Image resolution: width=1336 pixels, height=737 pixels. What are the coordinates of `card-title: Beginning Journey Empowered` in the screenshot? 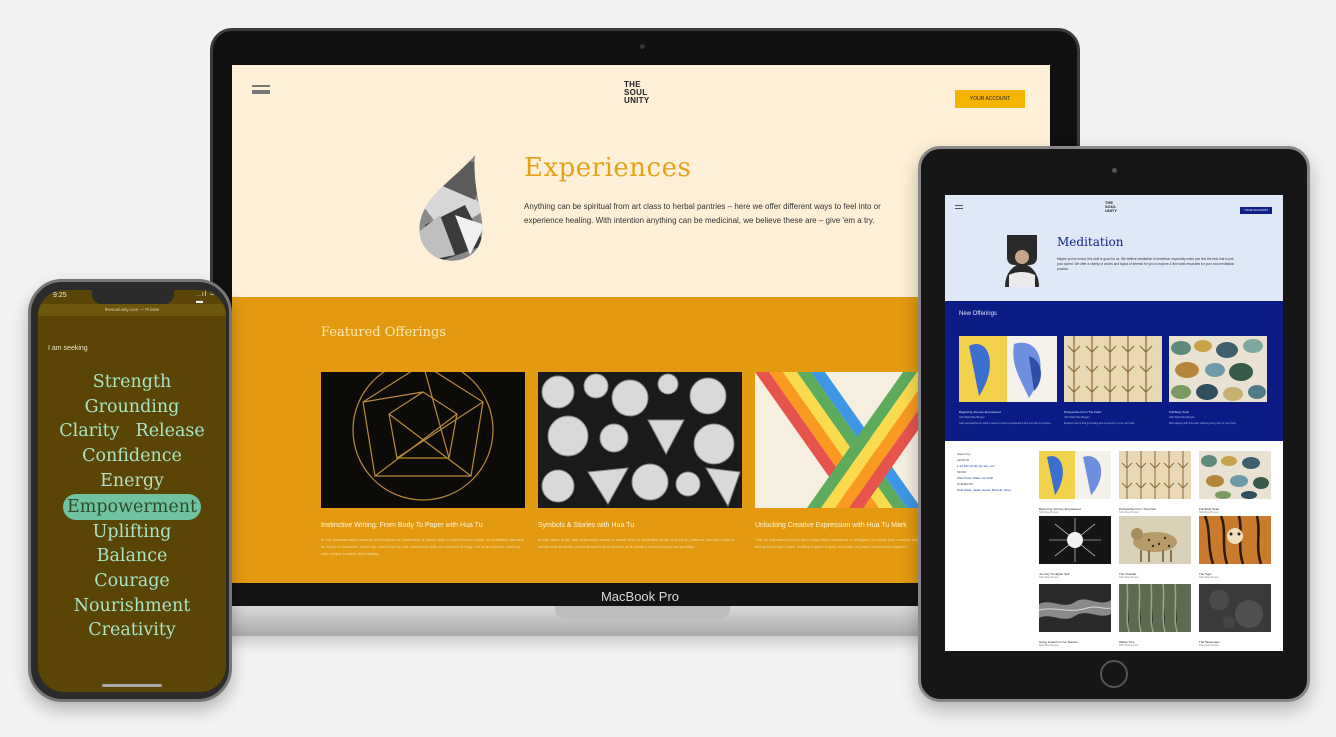 It's located at (1008, 412).